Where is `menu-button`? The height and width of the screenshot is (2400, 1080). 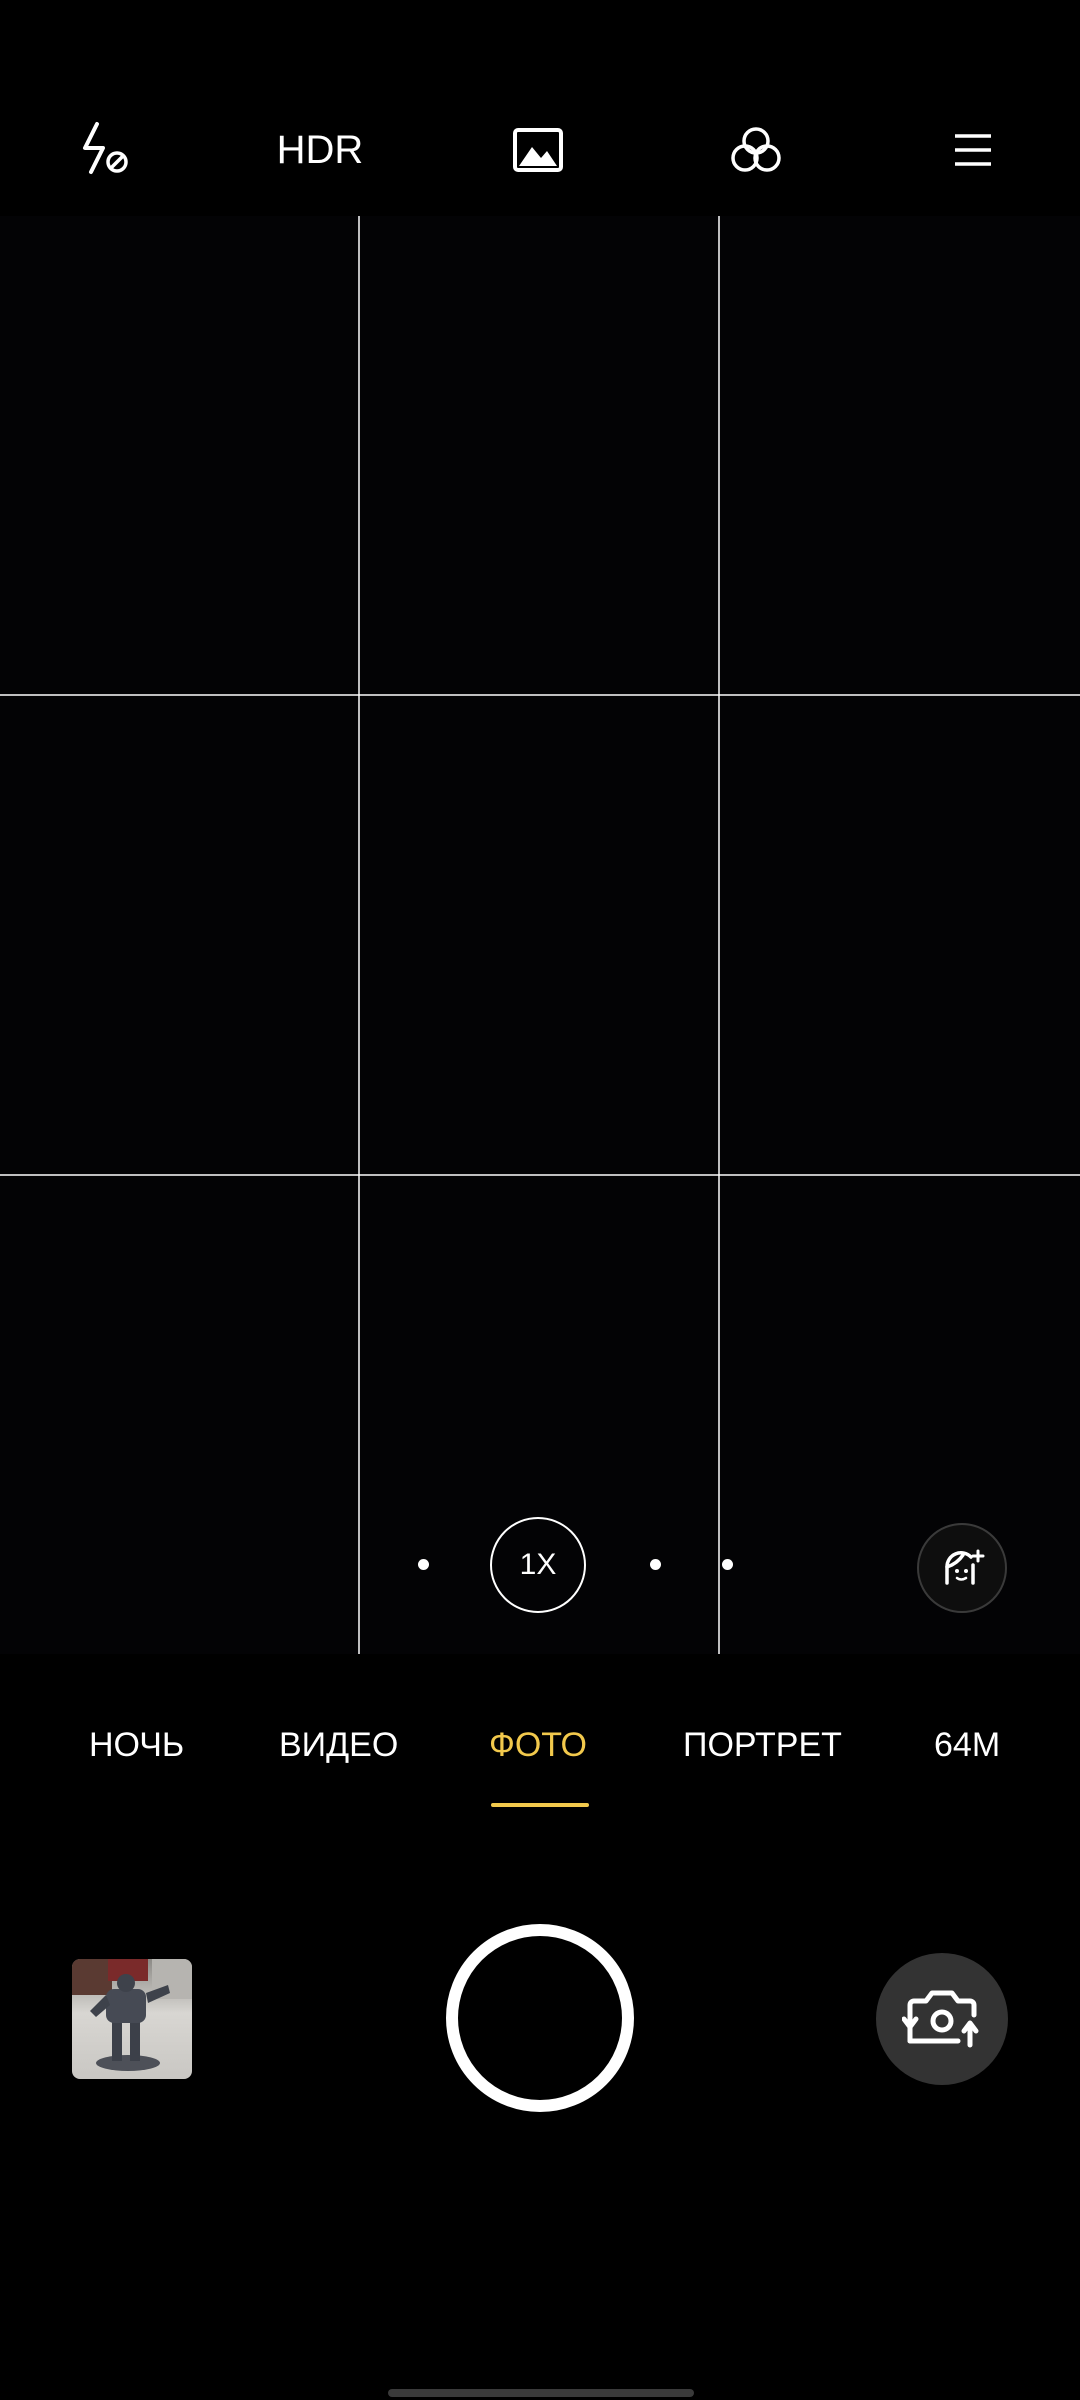
menu-button is located at coordinates (973, 150).